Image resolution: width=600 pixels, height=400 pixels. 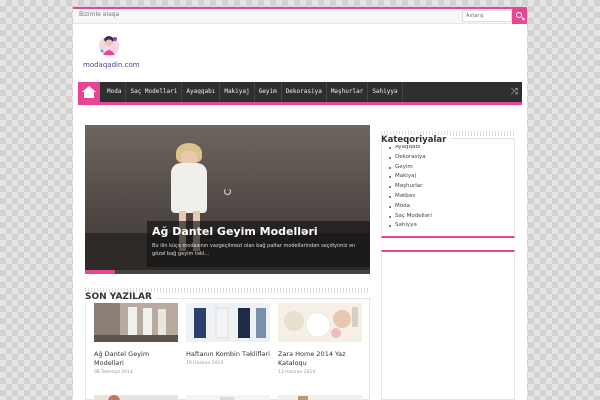 I want to click on nav-item-moda: Moda, so click(x=115, y=92).